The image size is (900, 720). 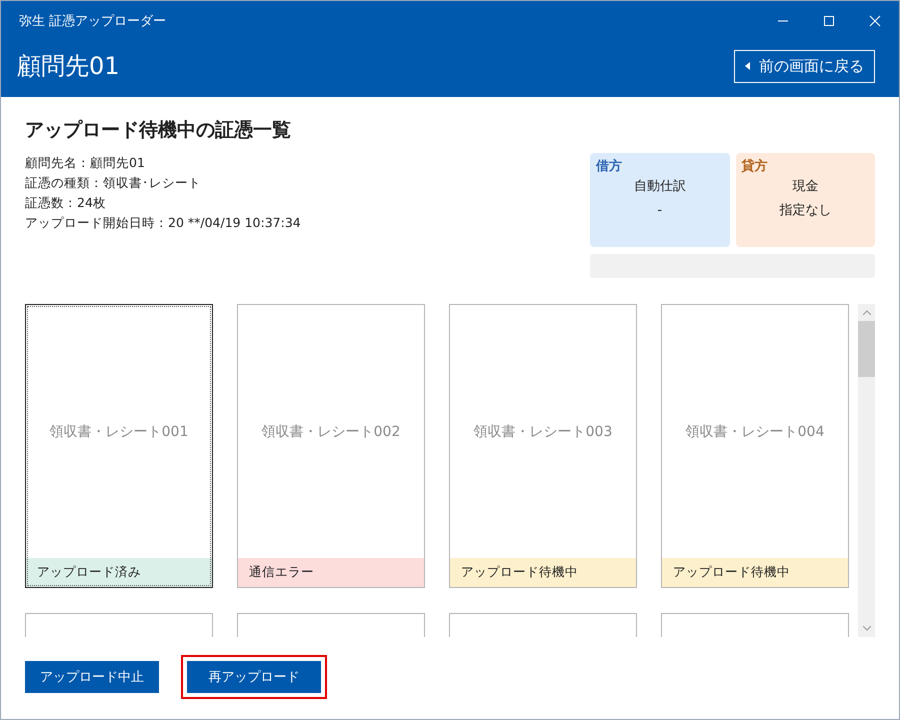 I want to click on info-line: 証憑の種類：領収書･レシート, so click(x=113, y=183).